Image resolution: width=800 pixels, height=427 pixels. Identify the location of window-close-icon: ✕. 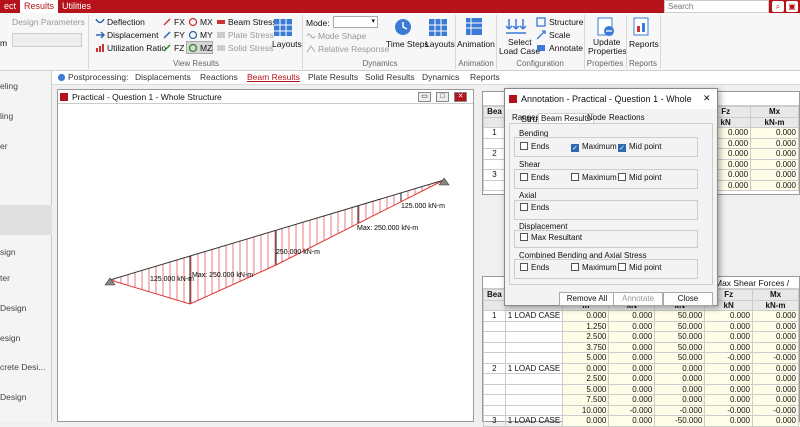
(460, 97).